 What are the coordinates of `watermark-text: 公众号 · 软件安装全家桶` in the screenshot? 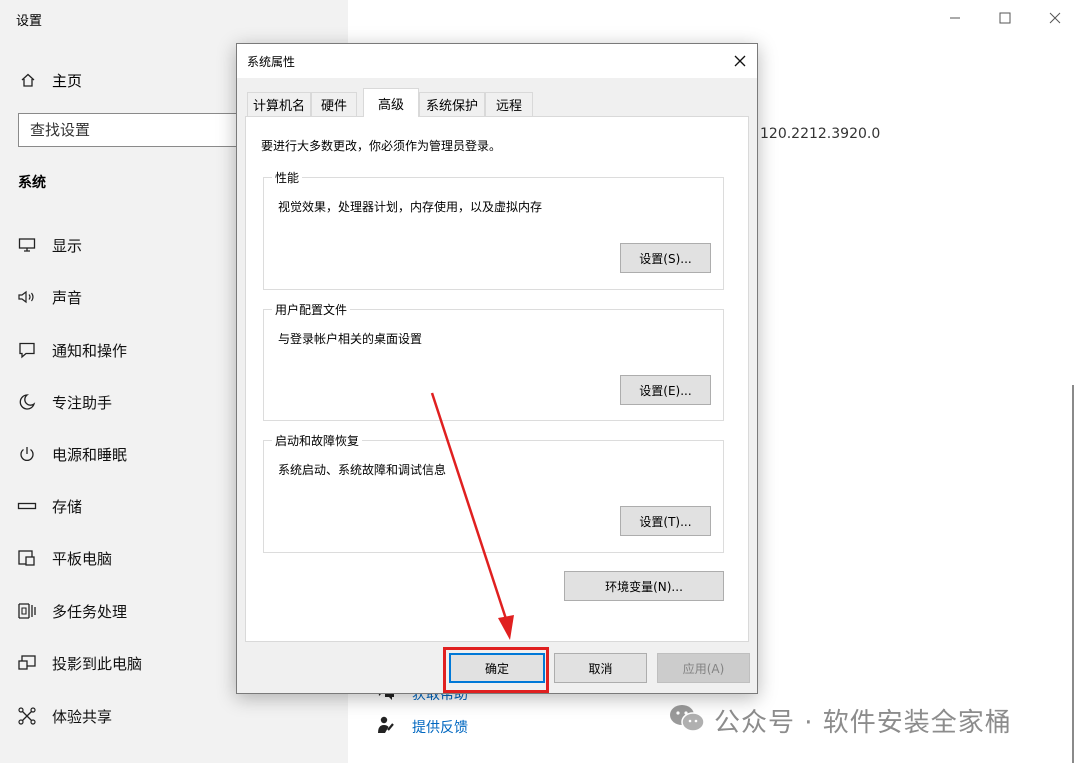 It's located at (863, 722).